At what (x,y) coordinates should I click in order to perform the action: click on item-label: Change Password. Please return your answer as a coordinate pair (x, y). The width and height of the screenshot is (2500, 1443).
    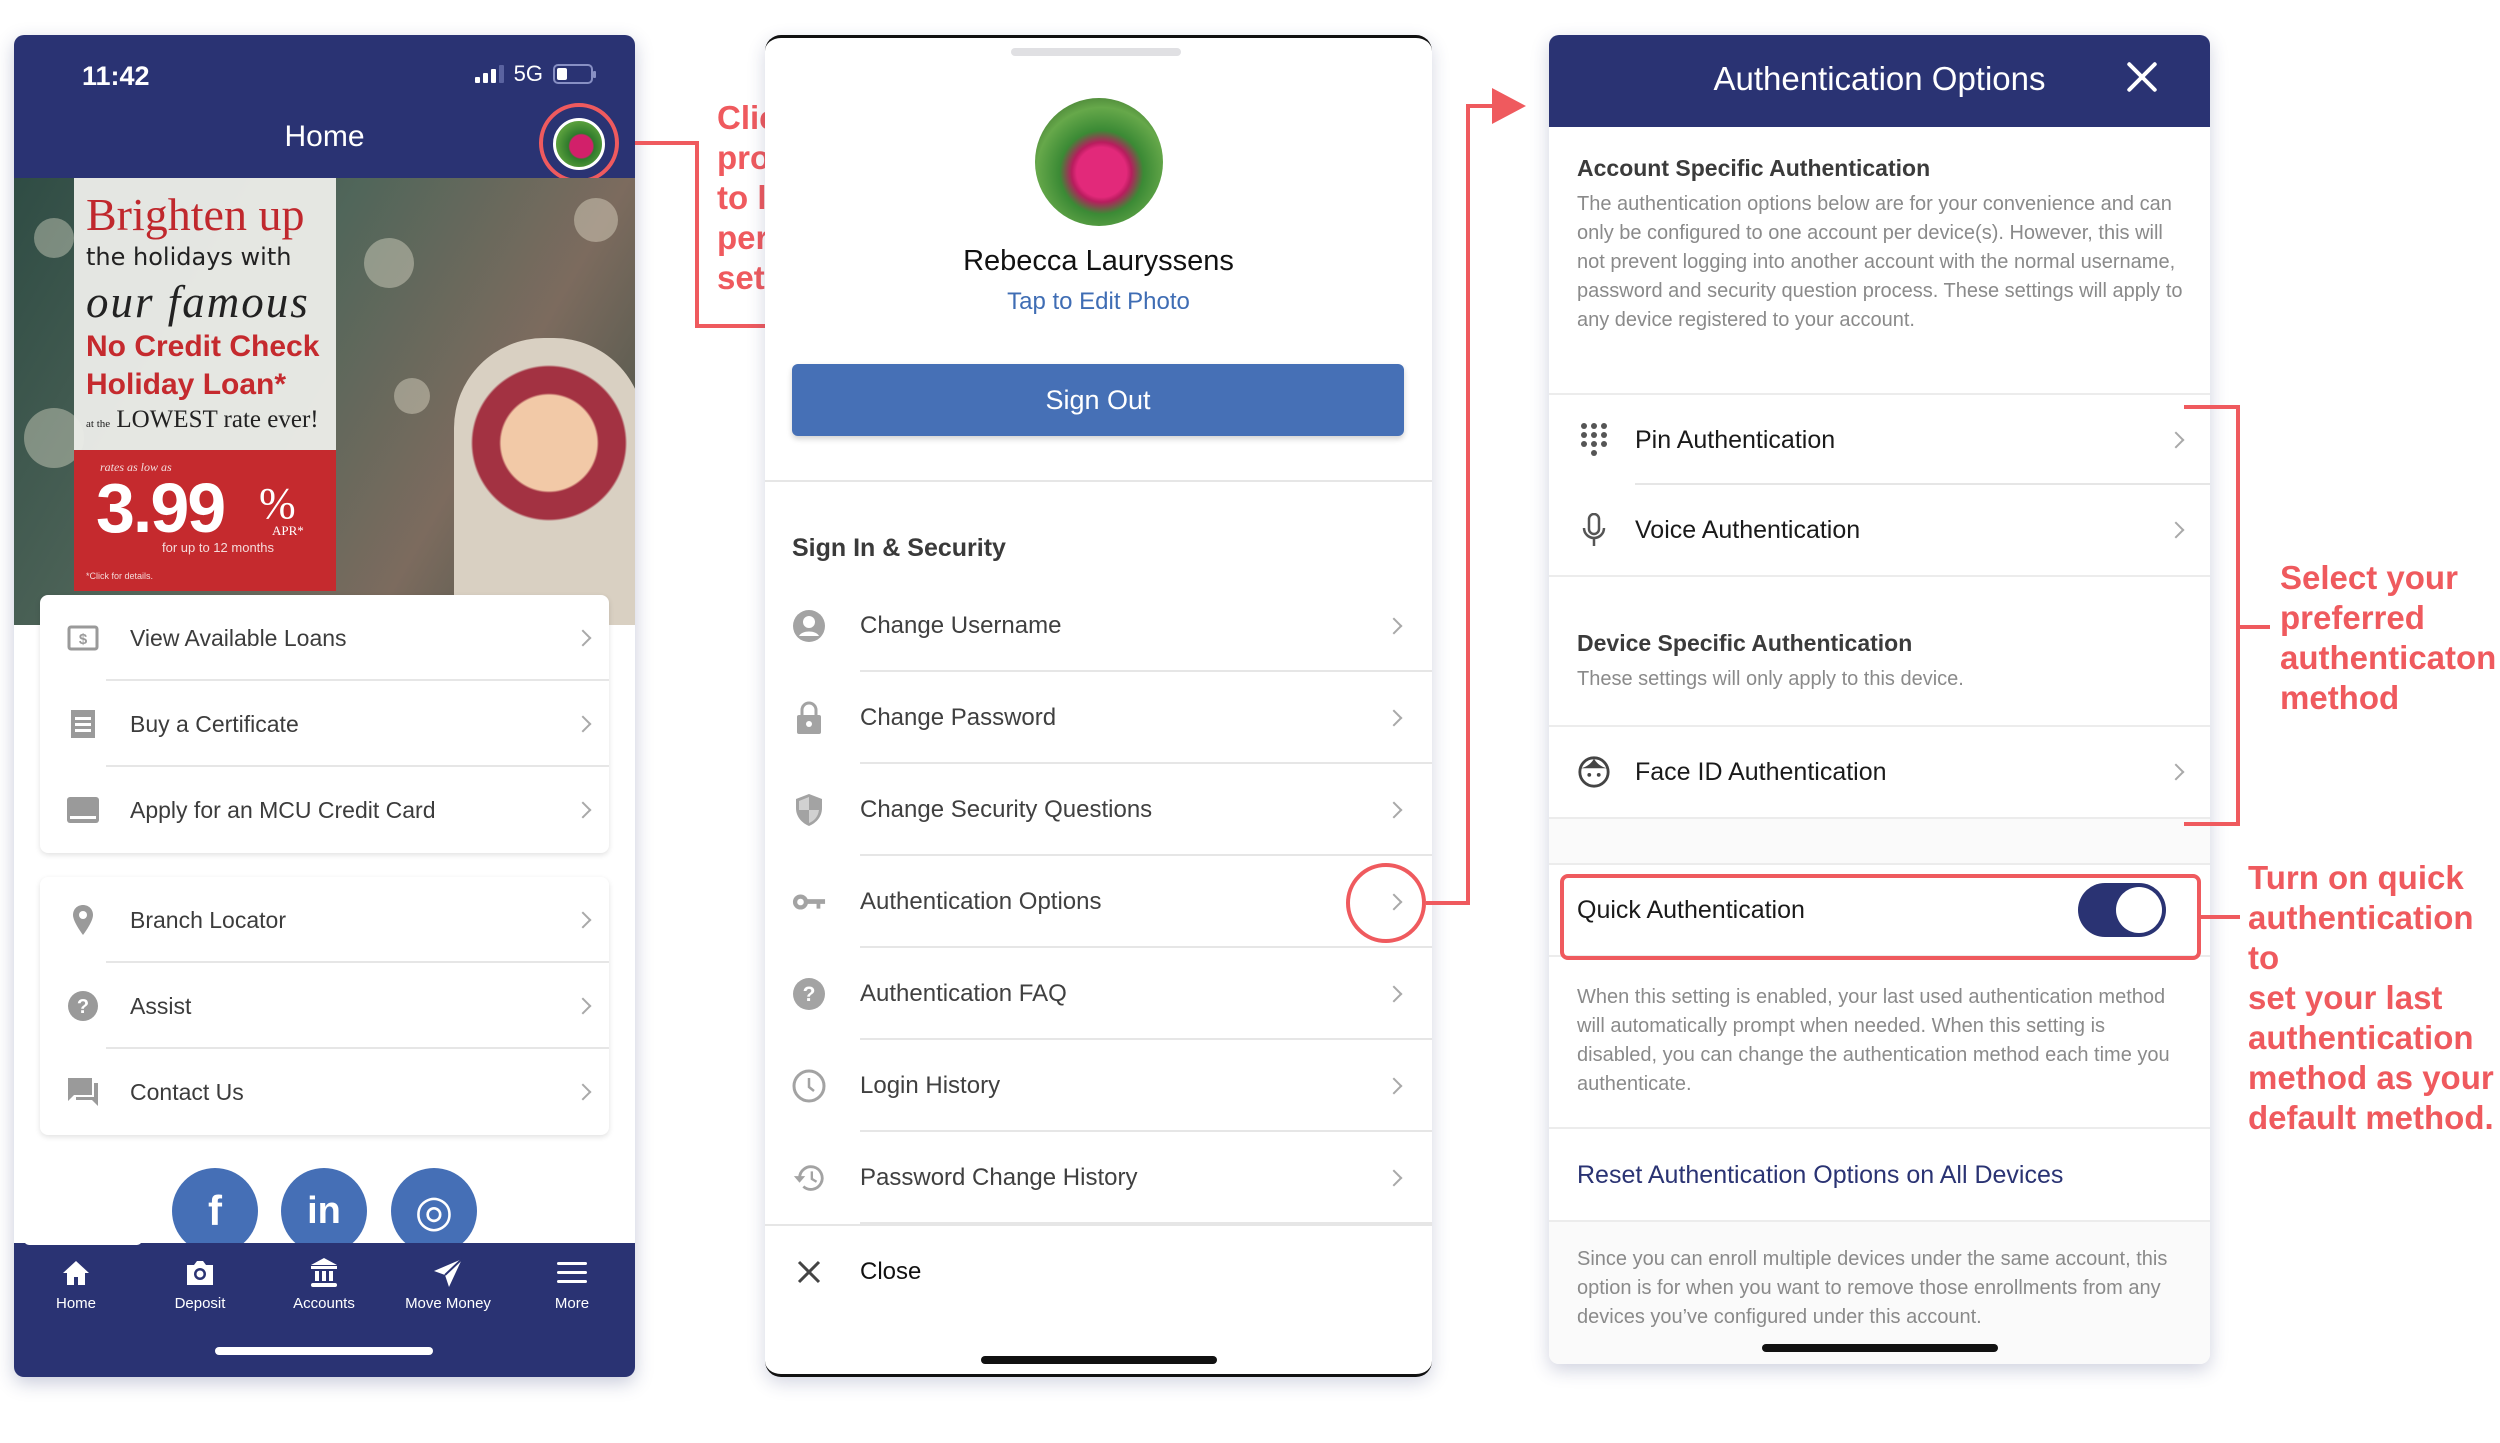
    Looking at the image, I should click on (958, 717).